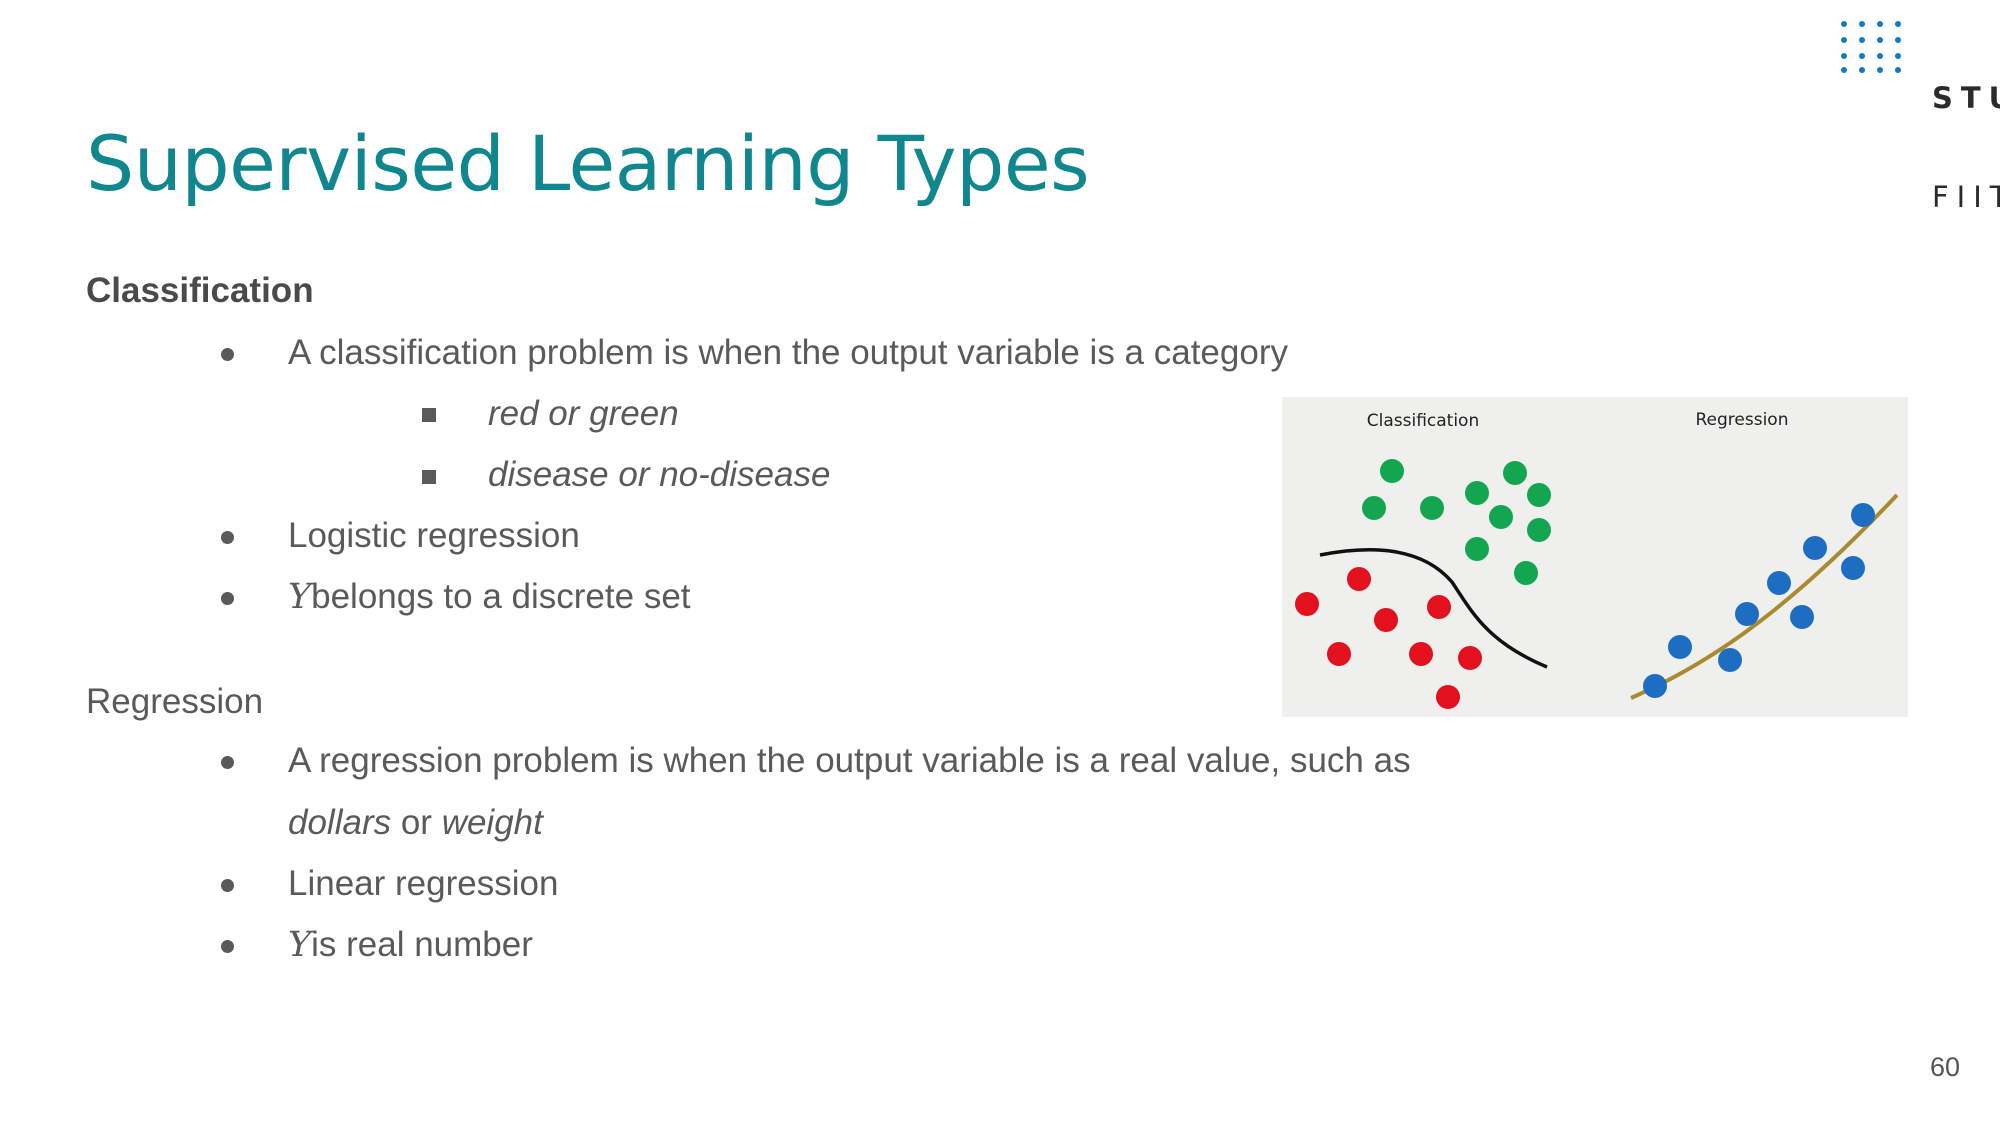 Image resolution: width=2000 pixels, height=1125 pixels. I want to click on discrete-set-item: Ybelongs to a discrete set, so click(489, 597).